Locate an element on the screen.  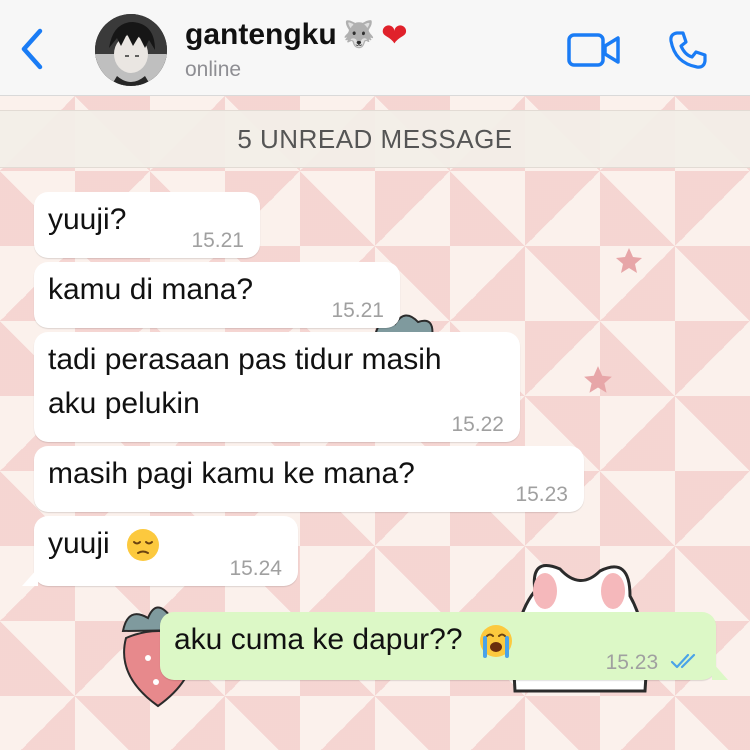
message-text-content: aku cuma ke dapur?? is located at coordinates (318, 639).